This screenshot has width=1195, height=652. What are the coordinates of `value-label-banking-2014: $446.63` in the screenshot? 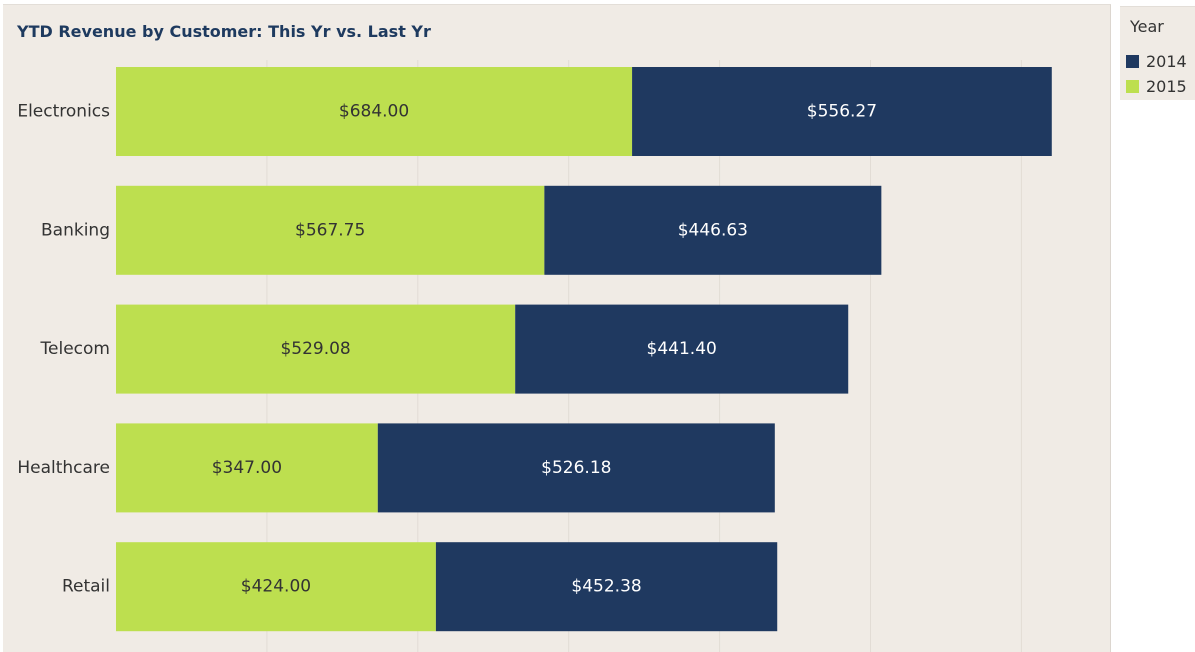 It's located at (713, 230).